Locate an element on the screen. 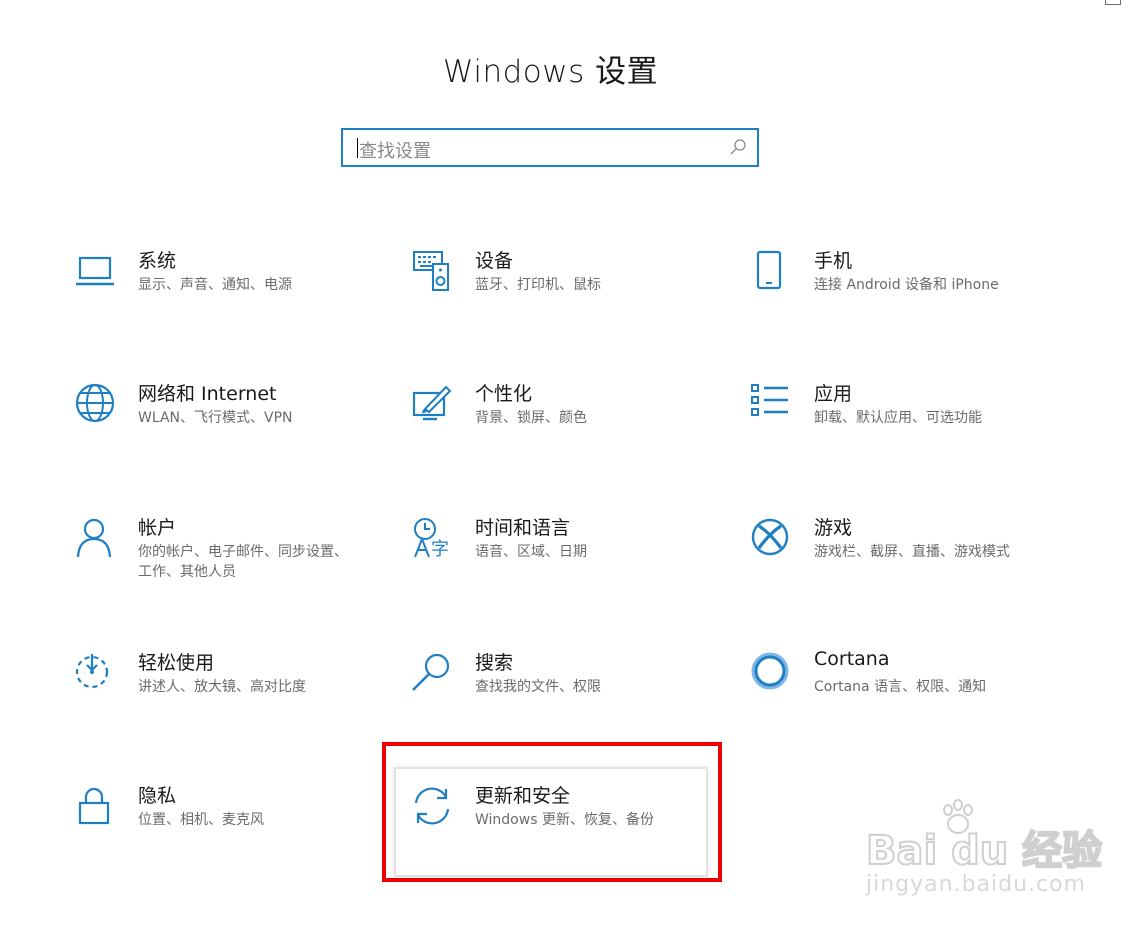  tile-personalization: 个性化 背景、锁屏、颜色 is located at coordinates (562, 424).